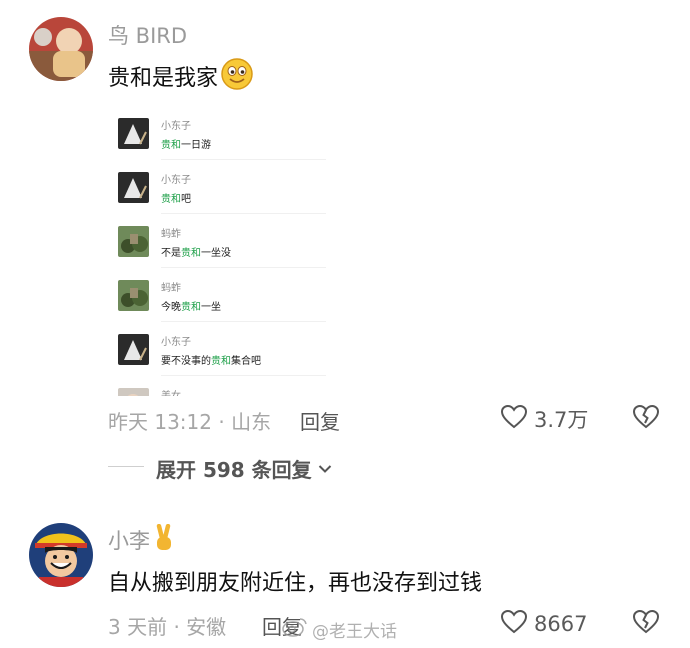 This screenshot has height=648, width=690. Describe the element at coordinates (126, 466) in the screenshot. I see `divider` at that location.